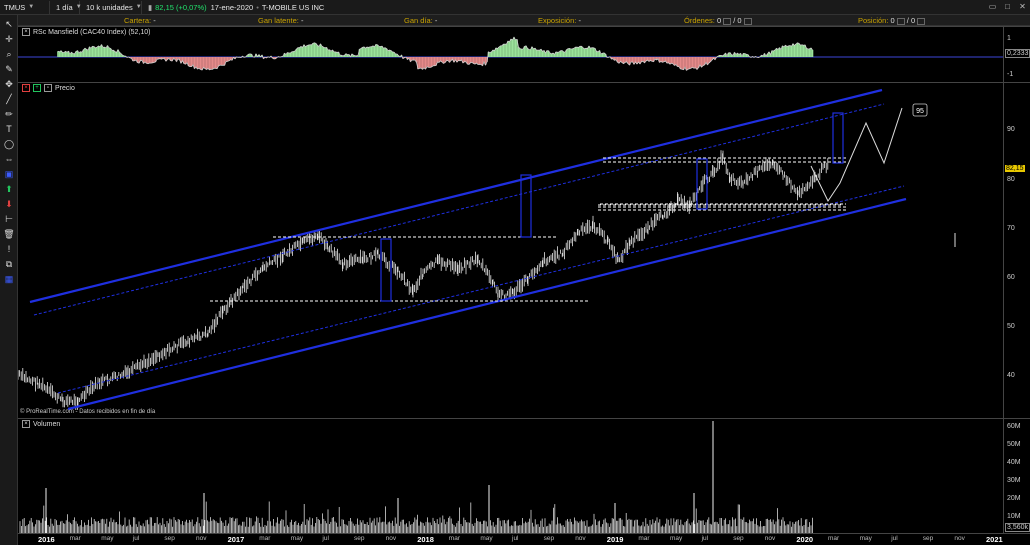 The image size is (1030, 545). Describe the element at coordinates (873, 20) in the screenshot. I see `posicion-label: Posición:` at that location.